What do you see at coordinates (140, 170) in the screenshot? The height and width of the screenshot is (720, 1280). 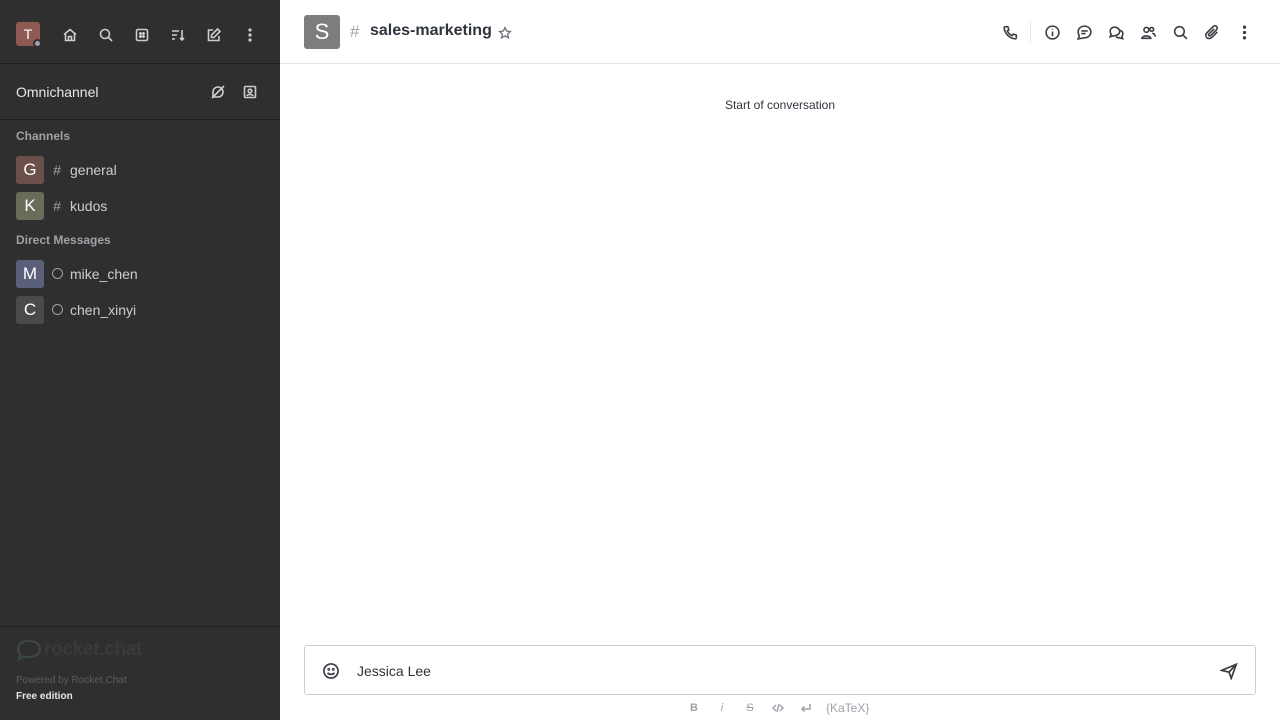 I see `channel-item-general: G # general` at bounding box center [140, 170].